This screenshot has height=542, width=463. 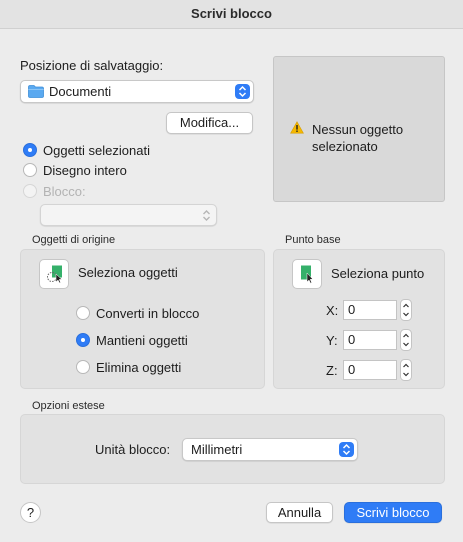 What do you see at coordinates (313, 240) in the screenshot?
I see `base-point-title: Punto base` at bounding box center [313, 240].